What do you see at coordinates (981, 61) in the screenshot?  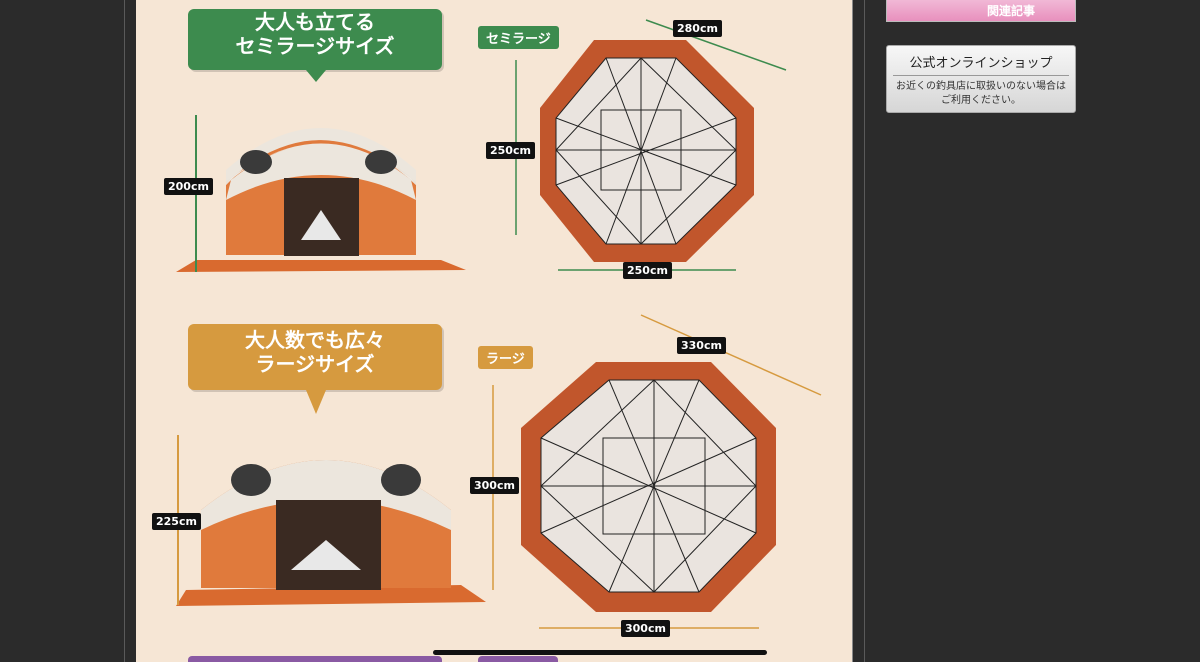 I see `online-shop-title: 公式オンラインショップ` at bounding box center [981, 61].